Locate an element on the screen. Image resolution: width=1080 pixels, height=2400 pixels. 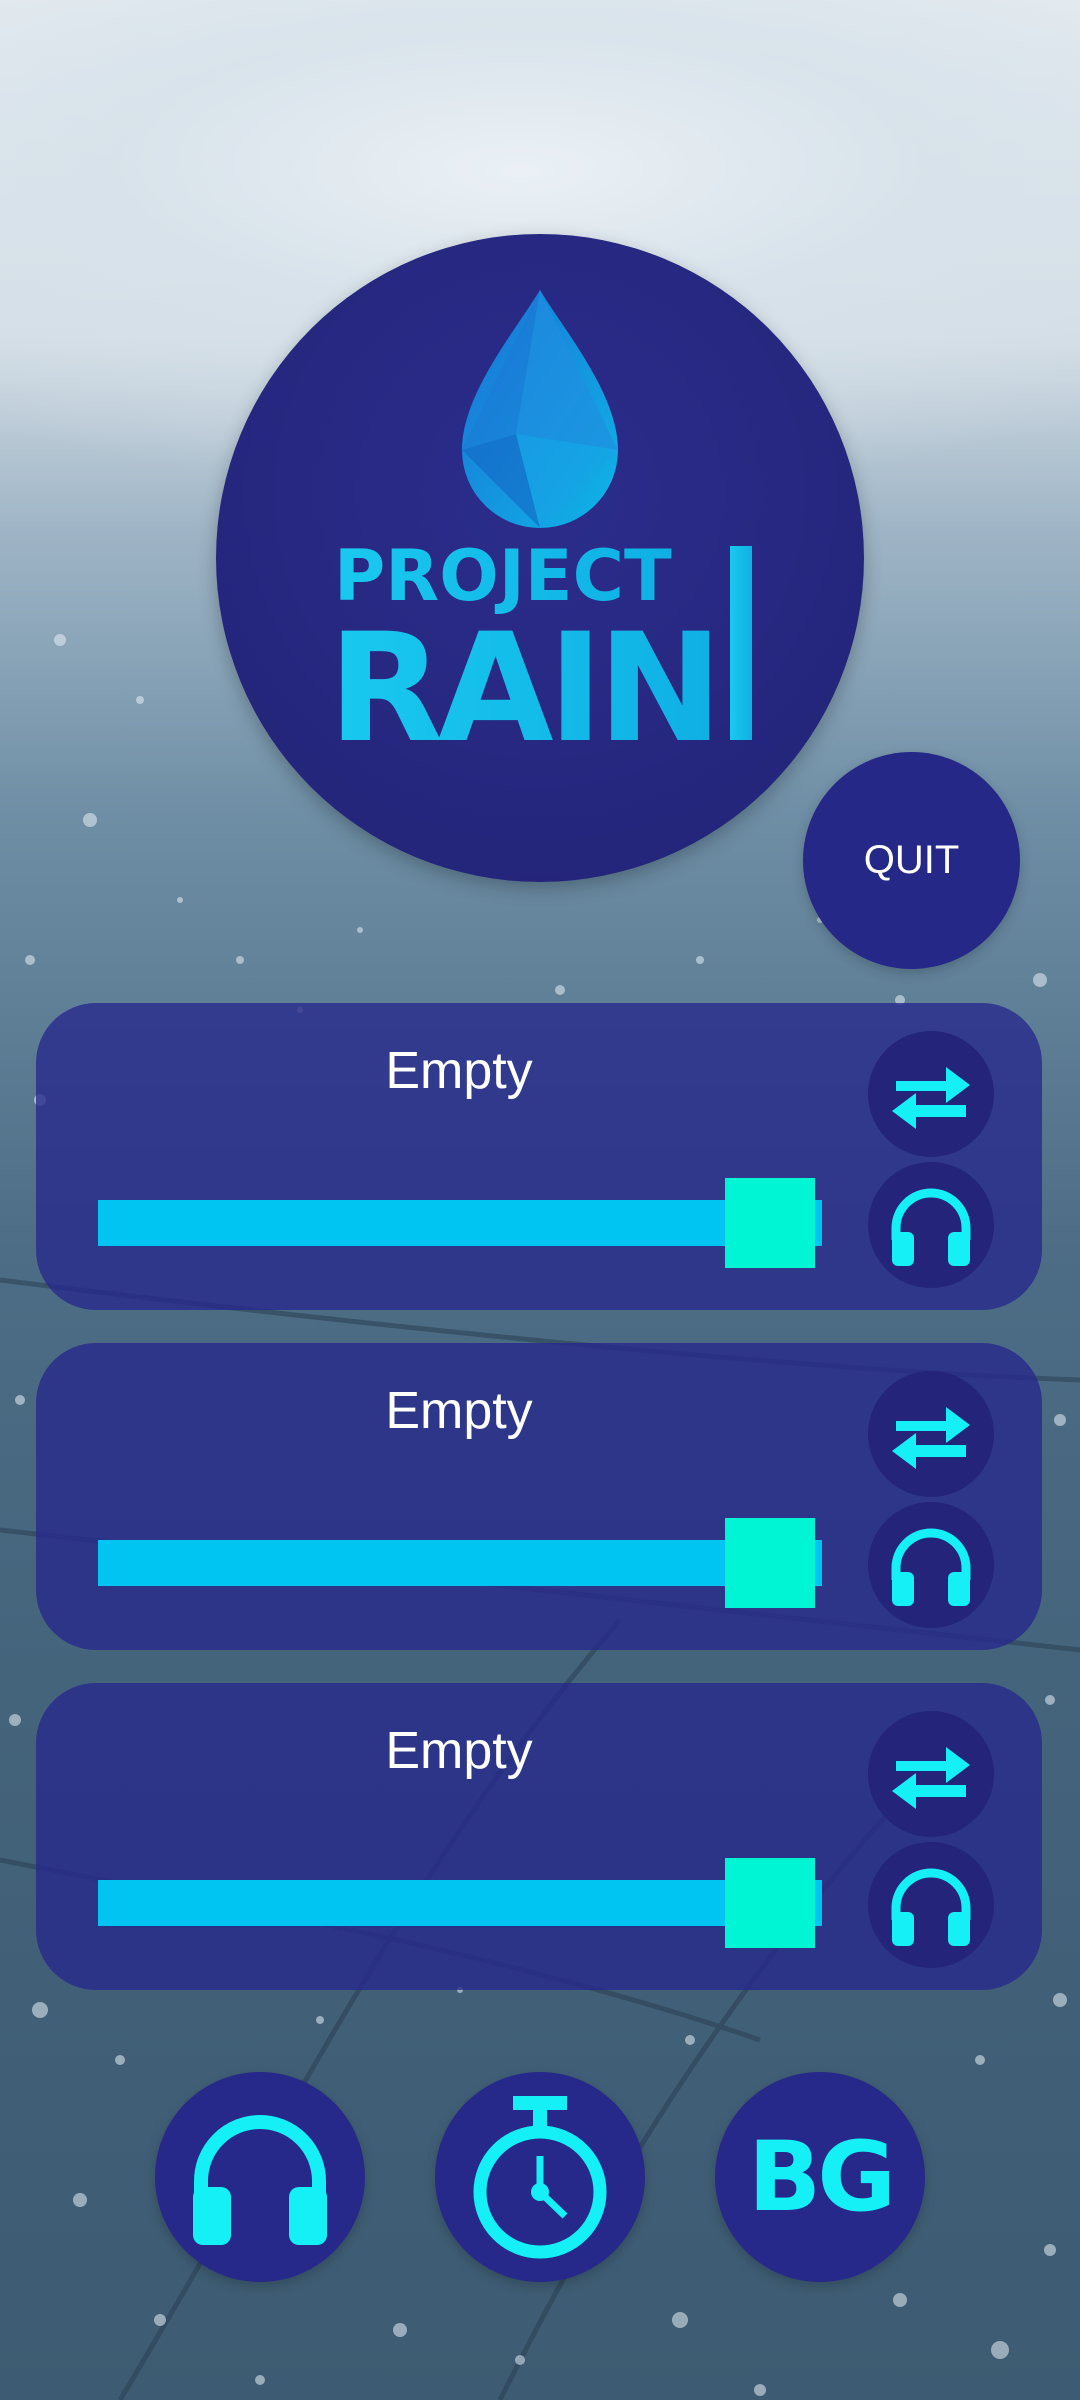
logo-text-rain: RAIN is located at coordinates (522, 689).